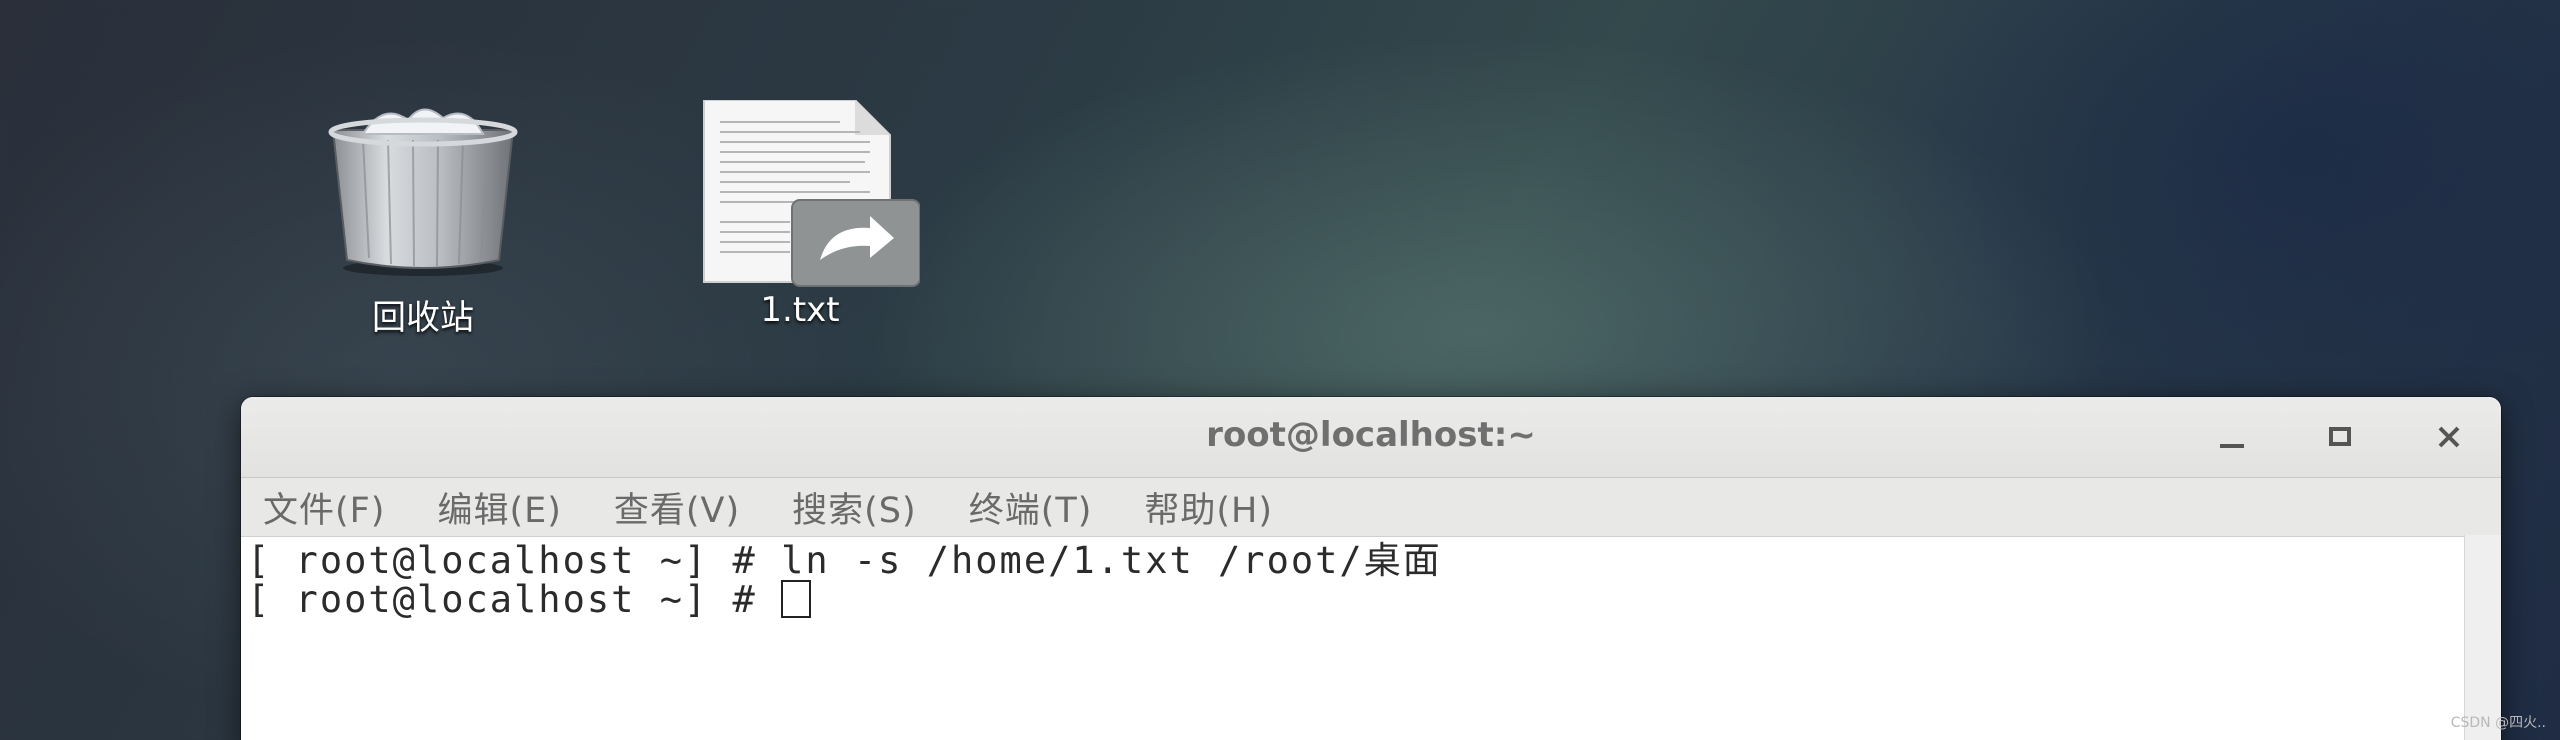  I want to click on menu-bar: 文件(F) 编辑(E) 查看(V) 搜索(S) 终端(T) 帮助(H), so click(1371, 507).